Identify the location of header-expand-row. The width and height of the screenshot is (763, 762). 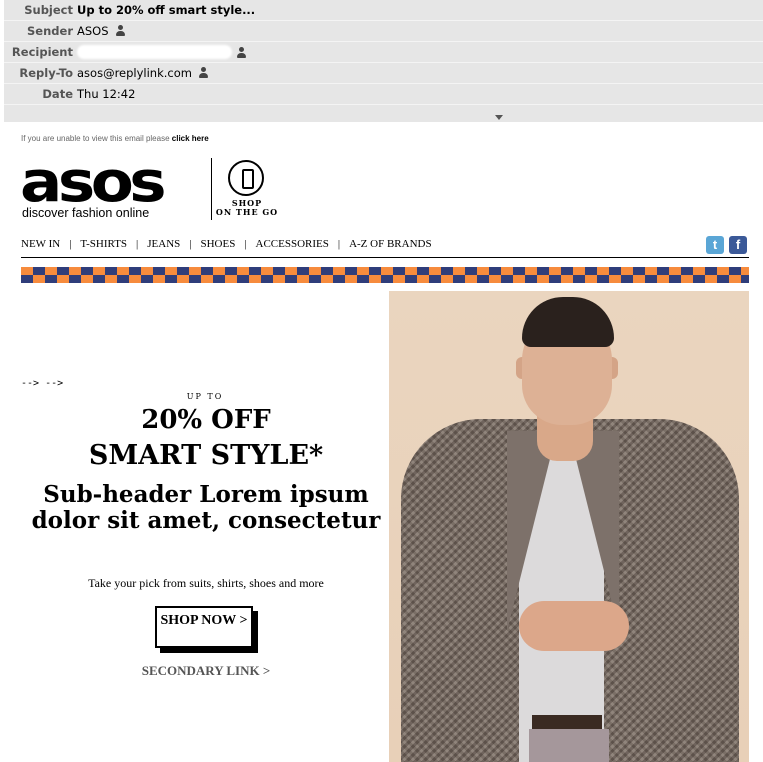
(383, 114).